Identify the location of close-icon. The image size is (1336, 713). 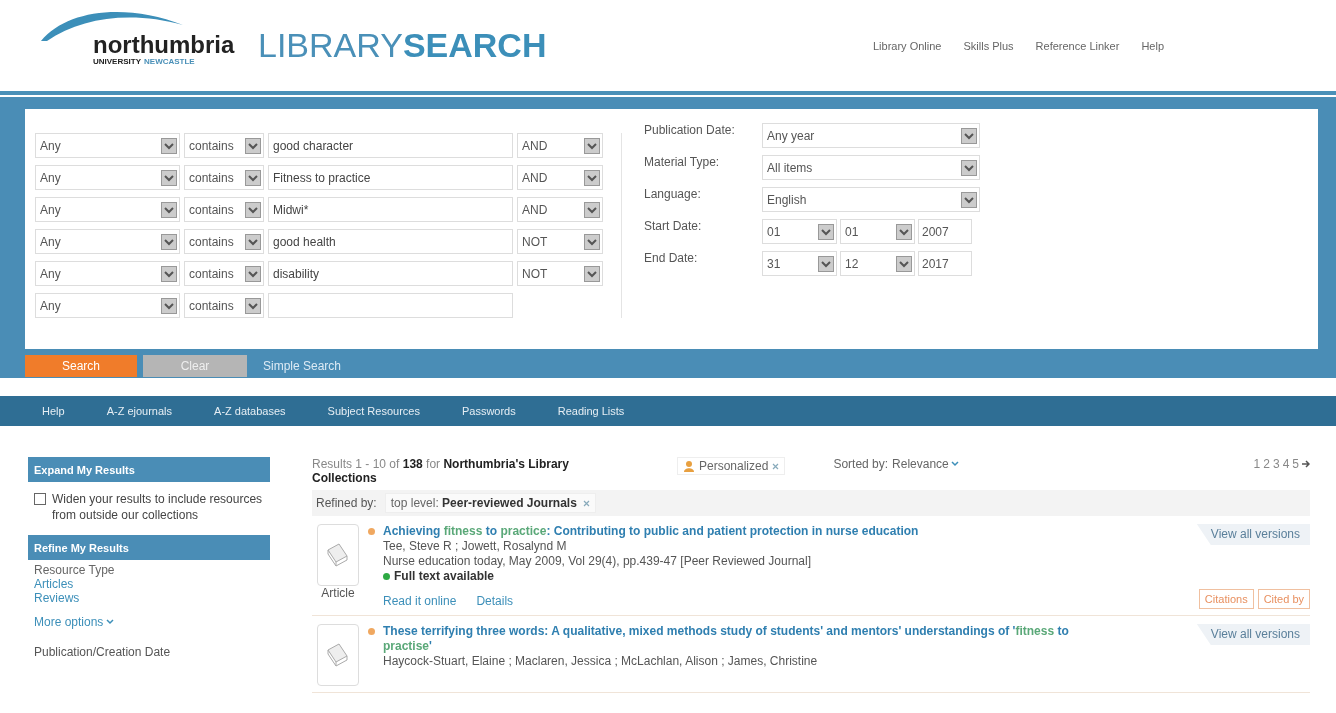
(776, 466).